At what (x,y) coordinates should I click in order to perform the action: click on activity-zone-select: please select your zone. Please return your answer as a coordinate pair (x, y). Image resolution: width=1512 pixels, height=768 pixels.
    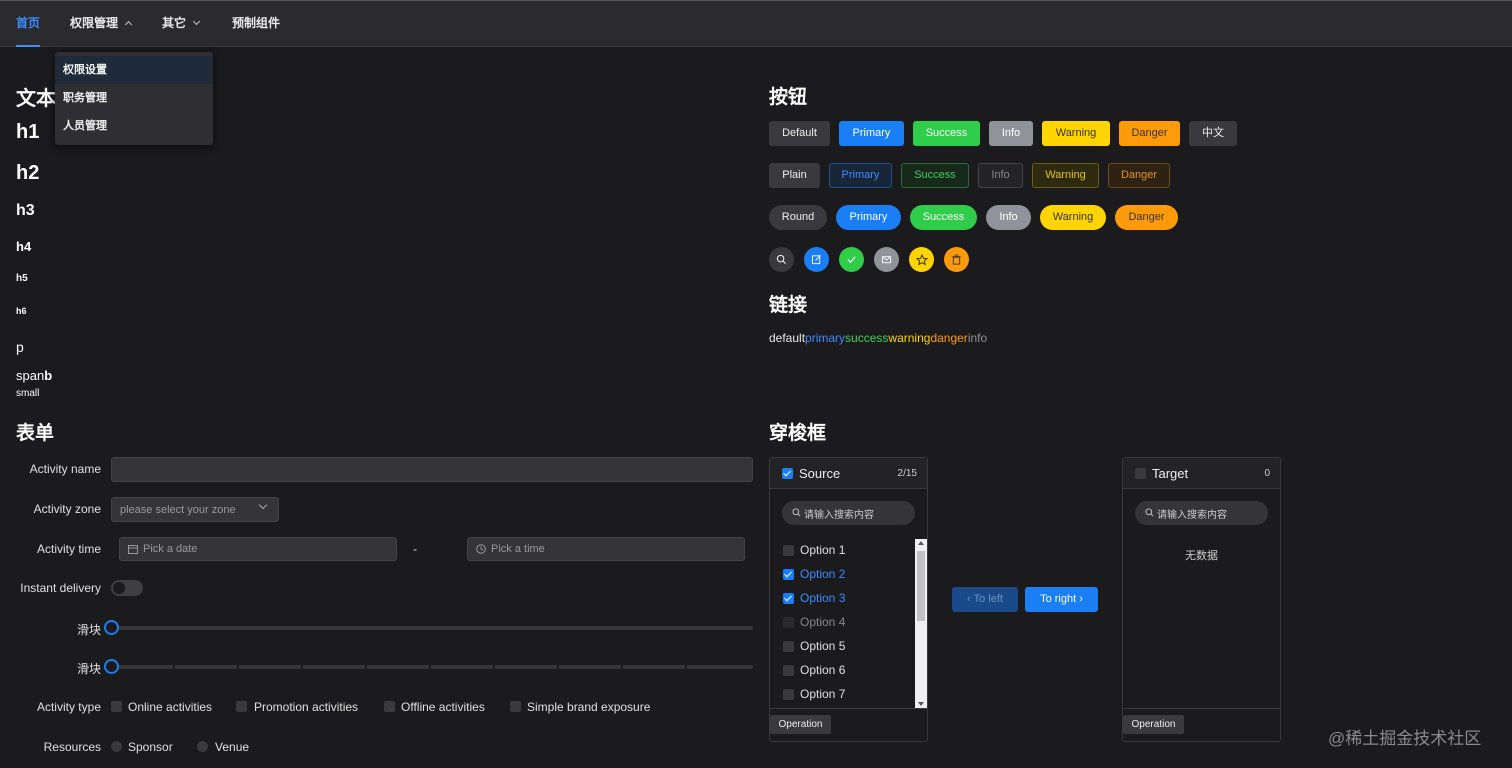
    Looking at the image, I should click on (195, 509).